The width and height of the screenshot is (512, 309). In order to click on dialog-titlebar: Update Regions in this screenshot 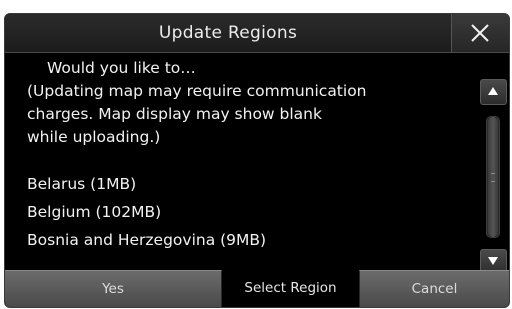, I will do `click(257, 33)`.